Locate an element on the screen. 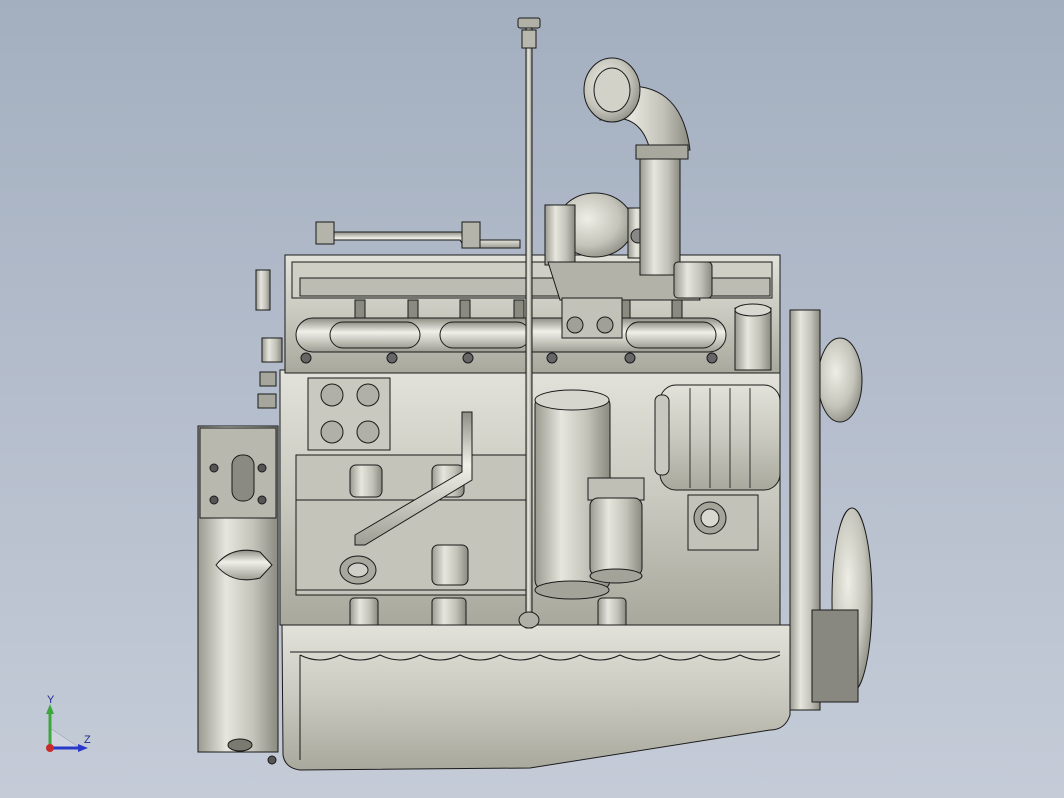 This screenshot has width=1064, height=798. alternator is located at coordinates (717, 437).